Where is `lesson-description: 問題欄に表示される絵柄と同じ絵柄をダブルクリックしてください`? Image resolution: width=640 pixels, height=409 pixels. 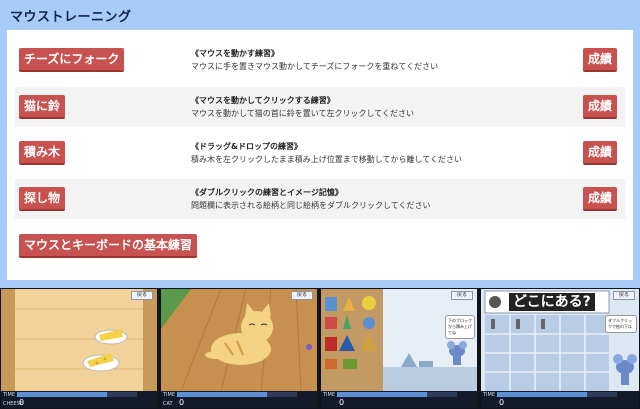
lesson-description: 問題欄に表示される絵柄と同じ絵柄をダブルクリックしてください is located at coordinates (311, 205).